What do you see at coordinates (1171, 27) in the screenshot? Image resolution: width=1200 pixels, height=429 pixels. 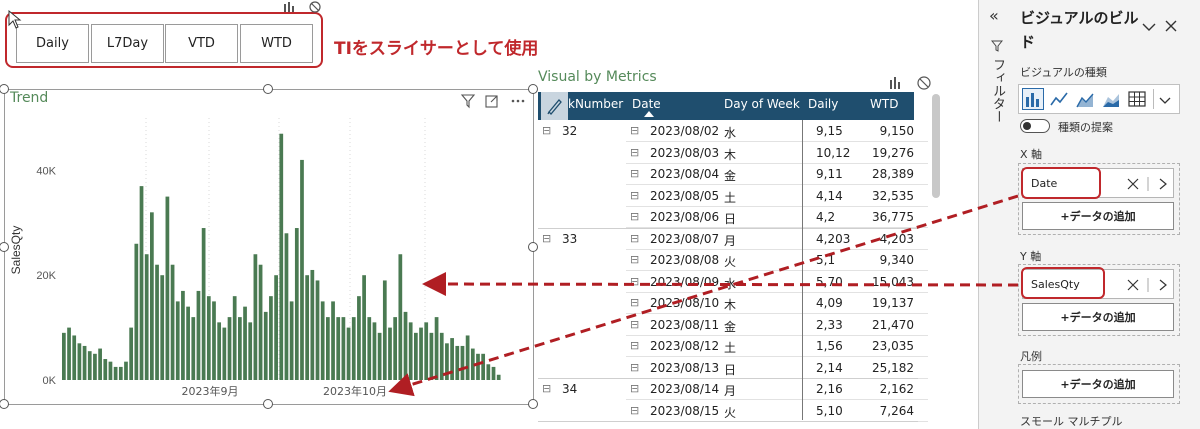 I see `pane-close-icon` at bounding box center [1171, 27].